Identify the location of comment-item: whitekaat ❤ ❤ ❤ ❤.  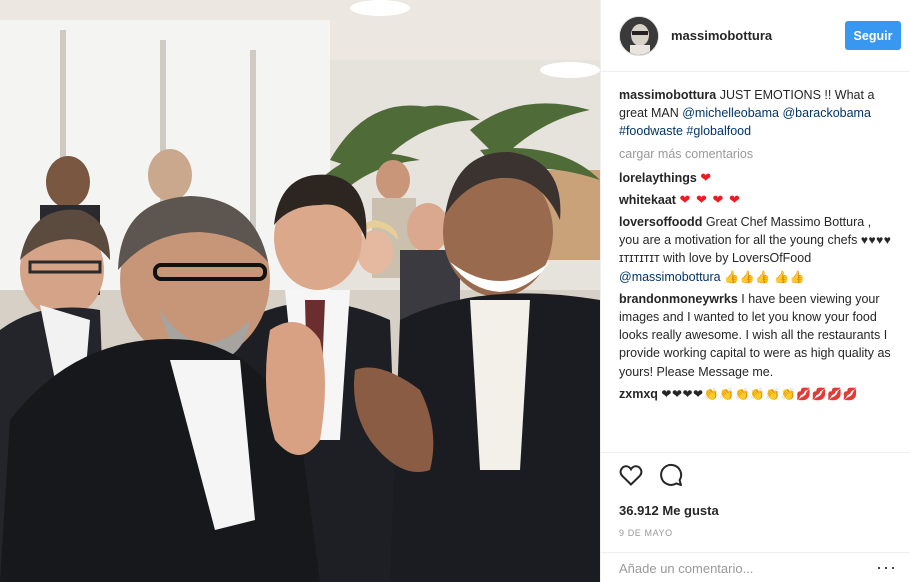
(756, 200).